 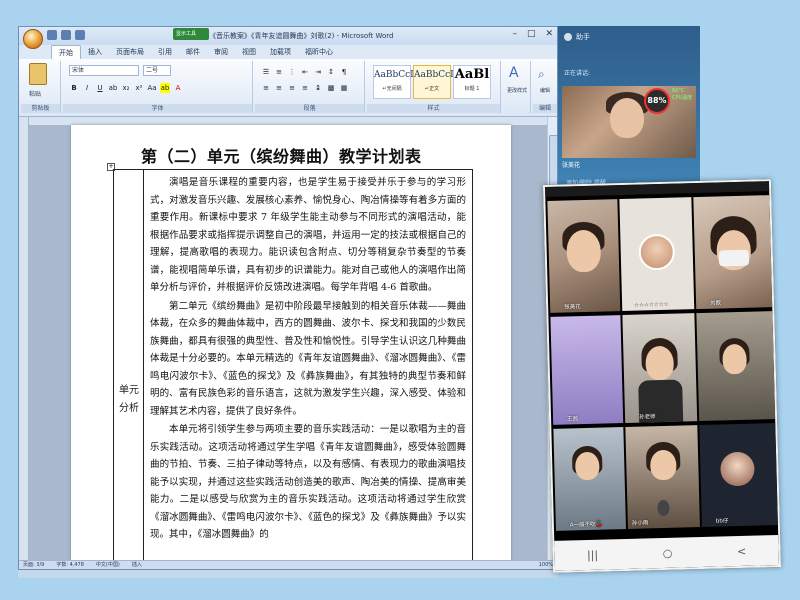 I want to click on maximize-icon: □, so click(x=531, y=34).